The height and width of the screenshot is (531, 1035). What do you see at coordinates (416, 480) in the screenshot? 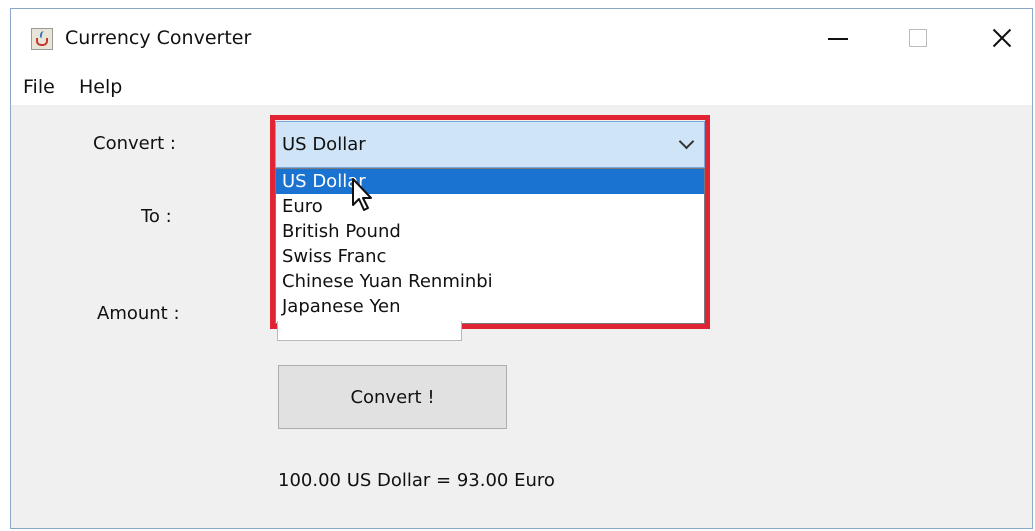
I see `conversion-result: 100.00 US Dollar = 93.00 Euro` at bounding box center [416, 480].